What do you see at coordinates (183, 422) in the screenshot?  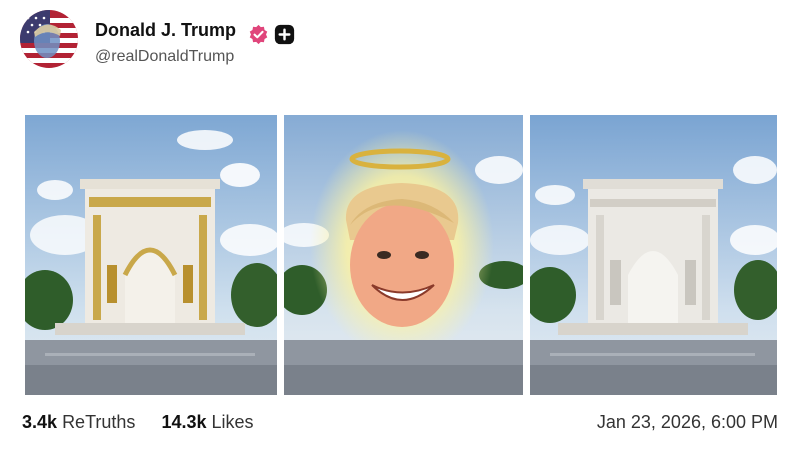 I see `likes-count: 14.3k` at bounding box center [183, 422].